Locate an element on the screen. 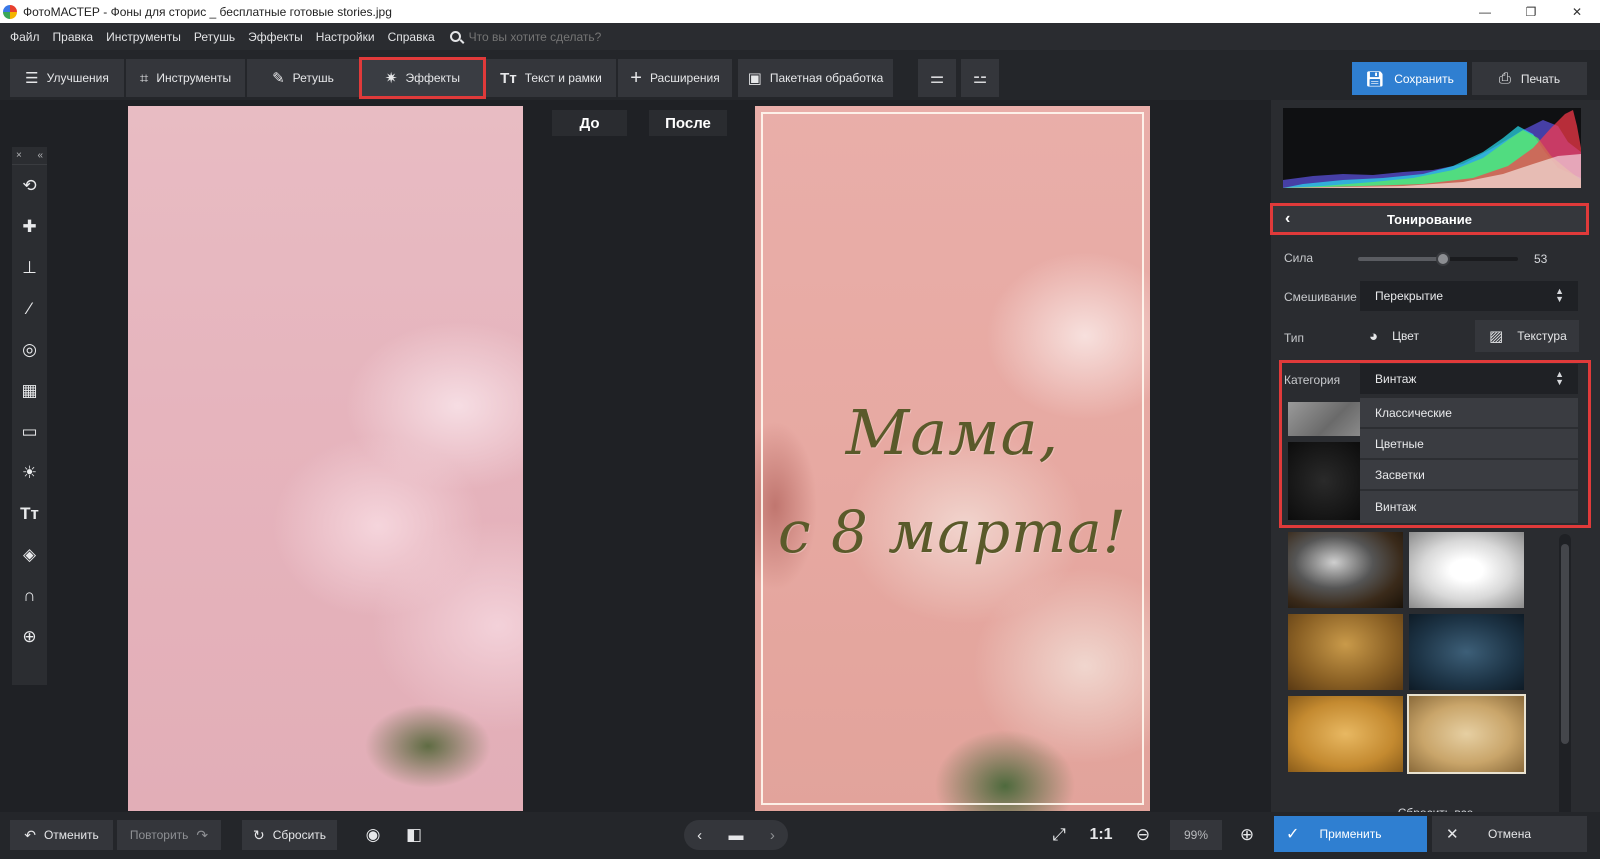 This screenshot has height=859, width=1600. texture-icon: ▨ is located at coordinates (1496, 336).